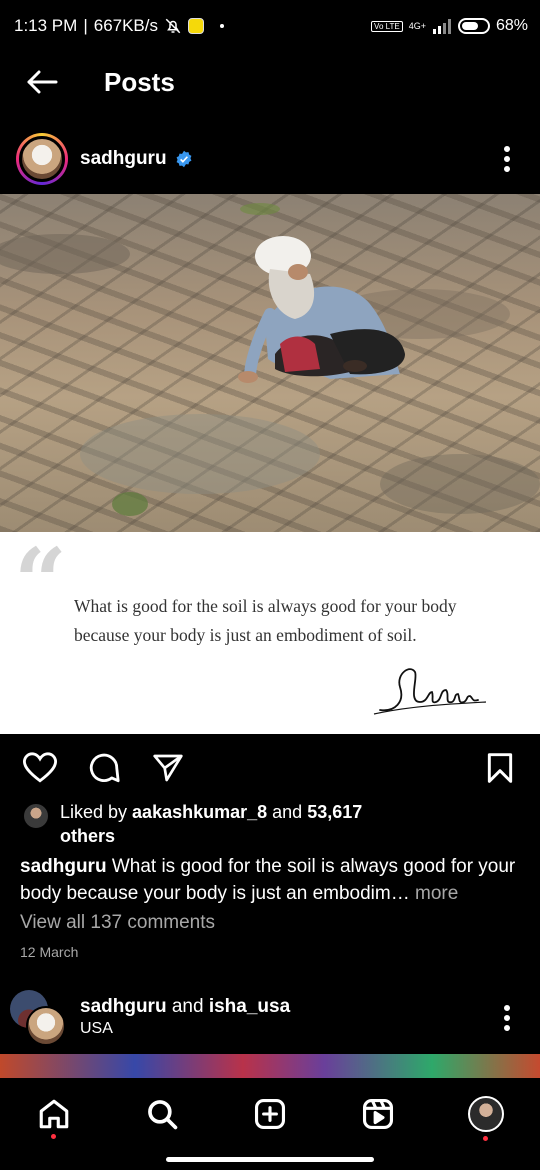 The height and width of the screenshot is (1170, 540). I want to click on next-post-user-1: sadhguru, so click(123, 1006).